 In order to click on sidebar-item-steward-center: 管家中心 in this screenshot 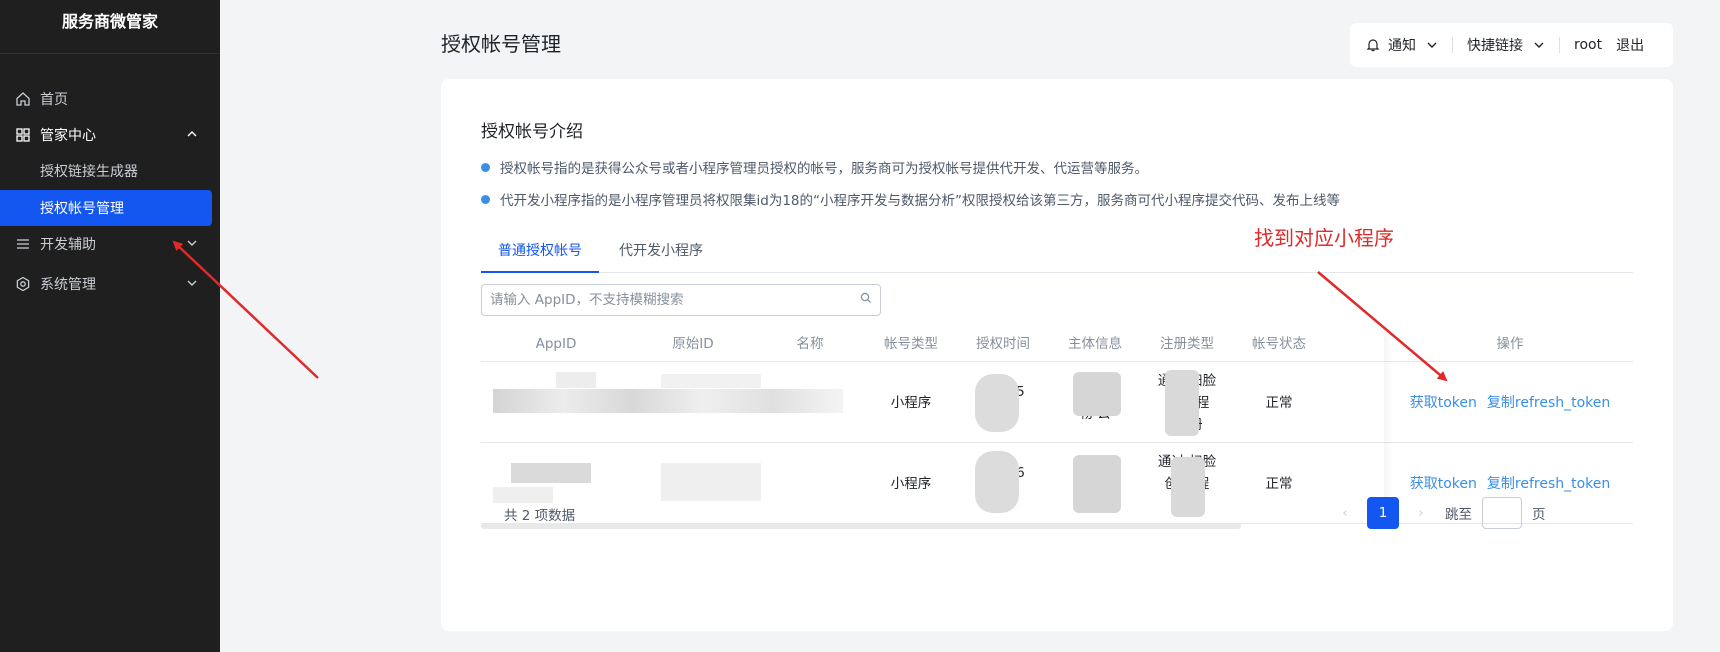, I will do `click(110, 135)`.